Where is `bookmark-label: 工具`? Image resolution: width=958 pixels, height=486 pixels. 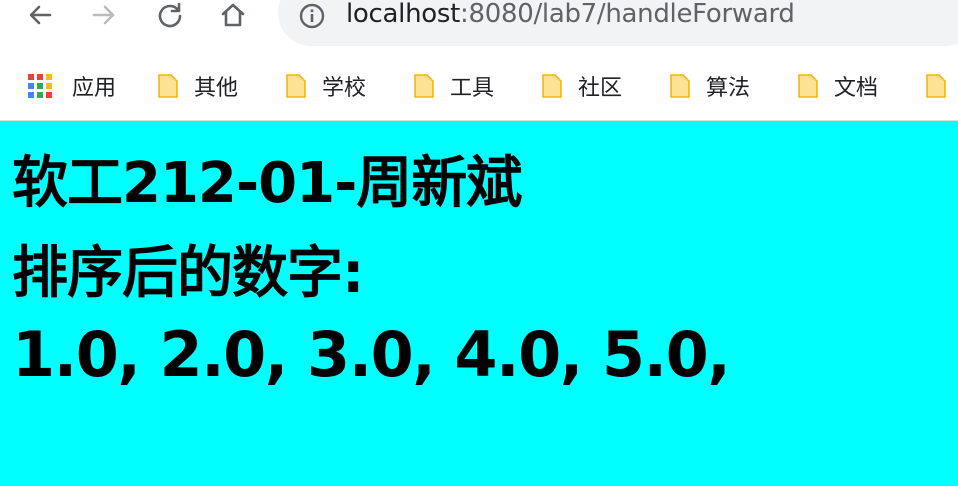 bookmark-label: 工具 is located at coordinates (472, 88).